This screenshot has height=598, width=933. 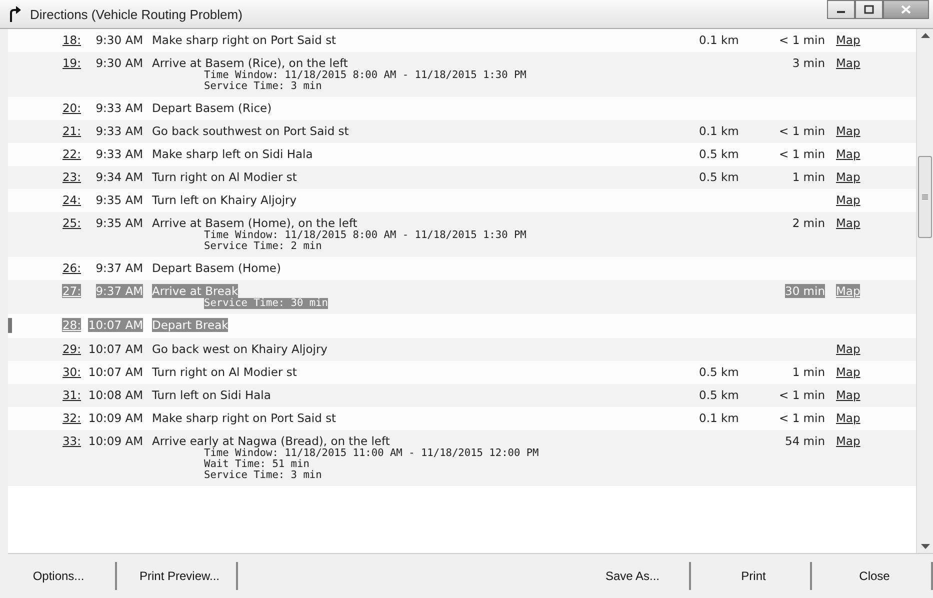 I want to click on step-number: 20:, so click(x=71, y=108).